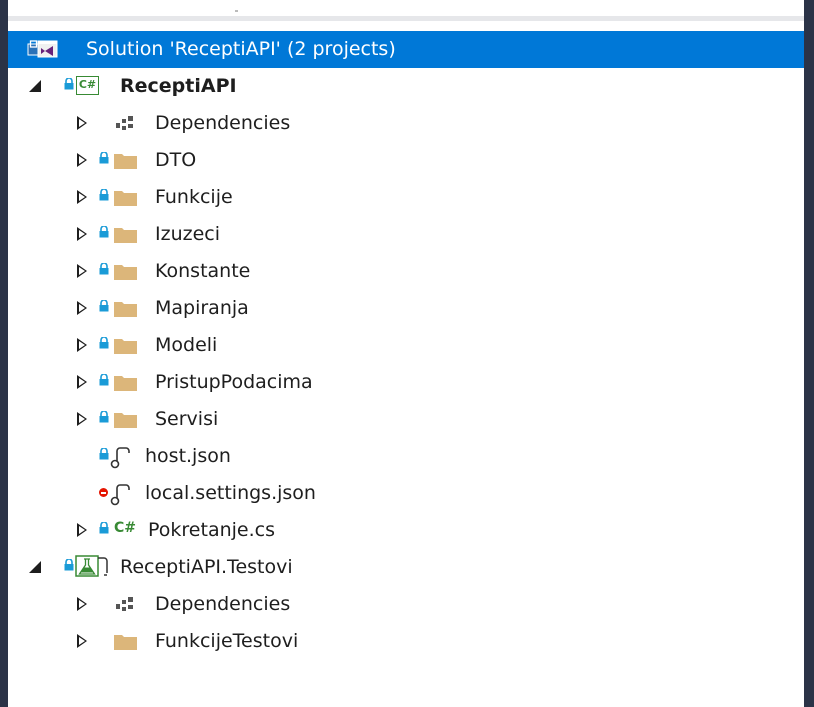  What do you see at coordinates (406, 160) in the screenshot?
I see `tree-item-folder-dto: DTO` at bounding box center [406, 160].